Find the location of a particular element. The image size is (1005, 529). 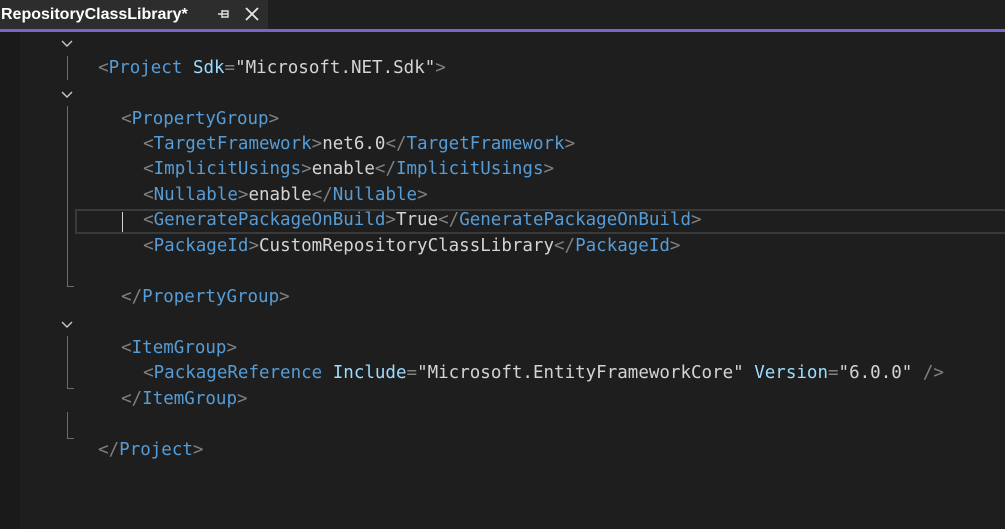

tag-name: ItemGroup is located at coordinates (189, 399).